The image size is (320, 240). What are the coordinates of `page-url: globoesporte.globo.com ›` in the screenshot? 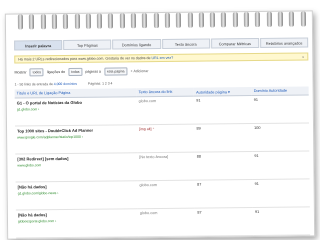 It's located at (77, 220).